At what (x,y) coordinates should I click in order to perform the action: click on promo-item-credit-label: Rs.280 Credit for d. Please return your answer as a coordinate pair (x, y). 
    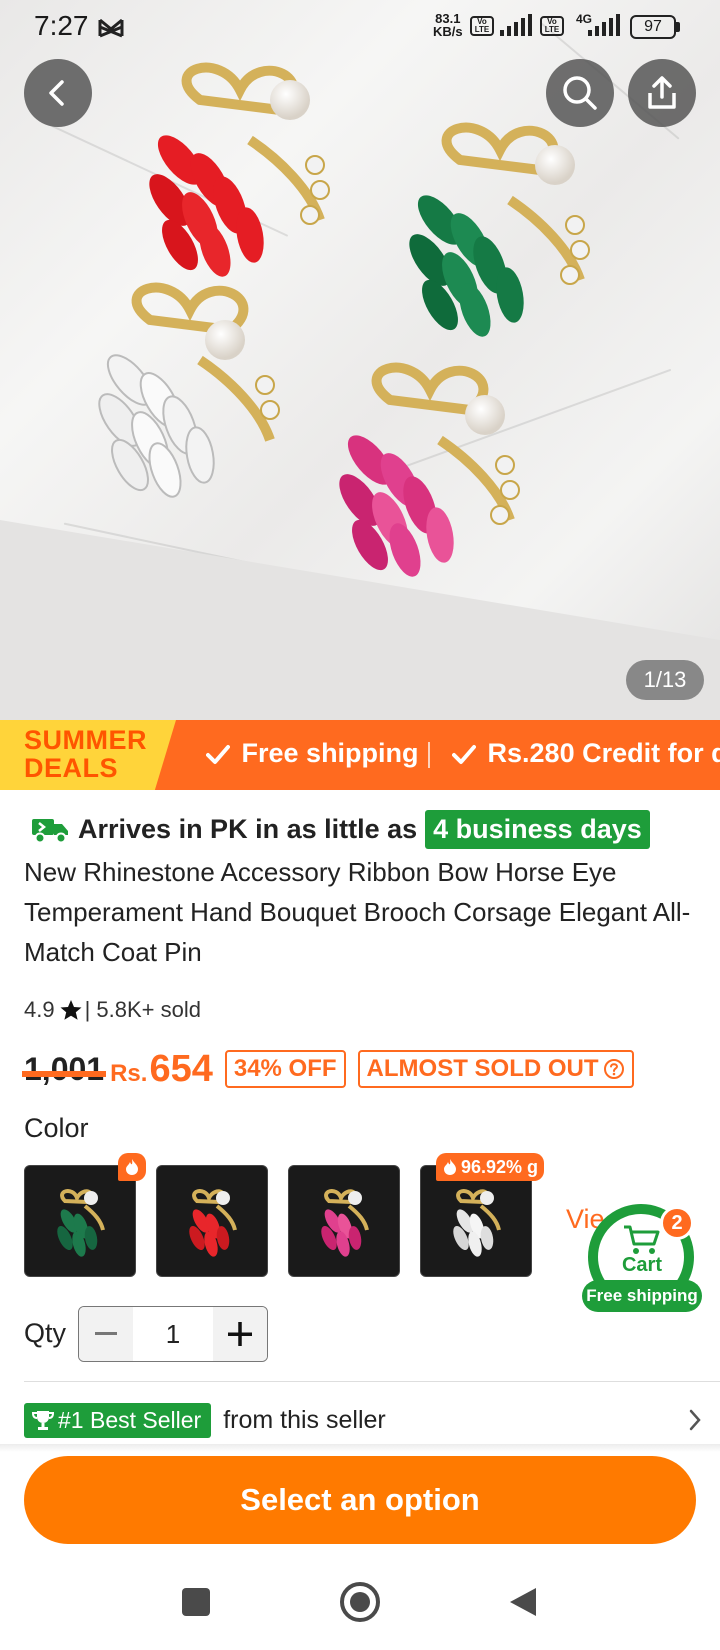
    Looking at the image, I should click on (603, 753).